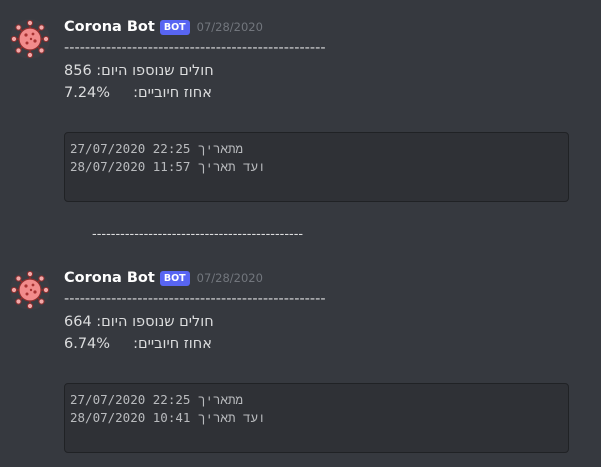 The image size is (601, 467). Describe the element at coordinates (168, 417) in the screenshot. I see `code-to-date: 28/07/2020 10:41 ועד תאריך` at that location.